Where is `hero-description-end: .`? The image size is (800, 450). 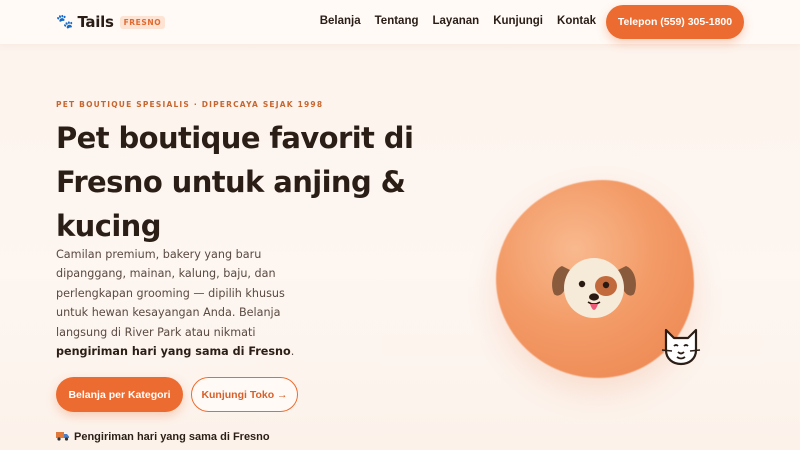
hero-description-end: . is located at coordinates (292, 352).